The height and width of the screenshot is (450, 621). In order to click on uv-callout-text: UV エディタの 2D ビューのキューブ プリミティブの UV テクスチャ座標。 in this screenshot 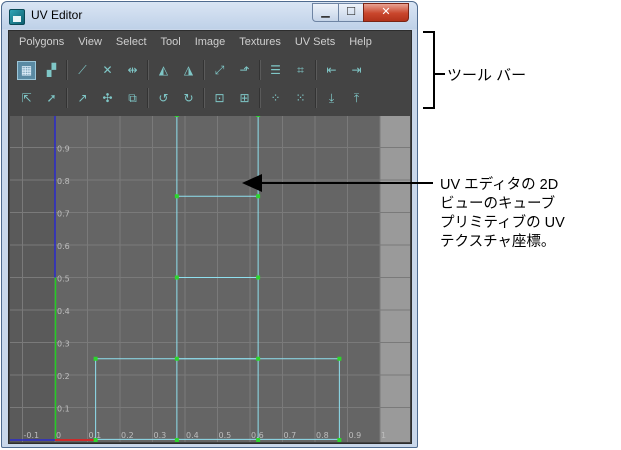, I will do `click(525, 214)`.